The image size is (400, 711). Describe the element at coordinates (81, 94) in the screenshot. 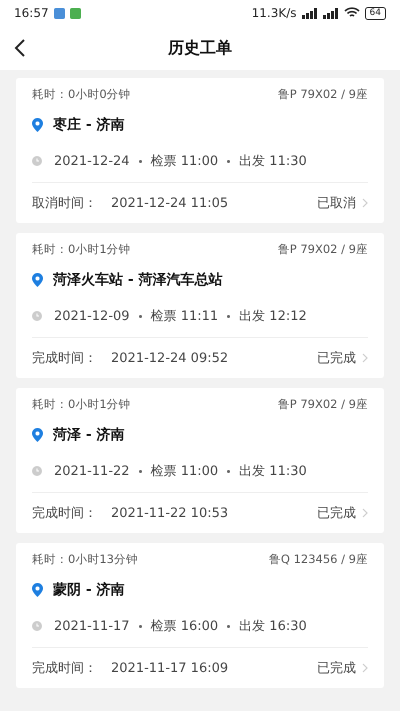

I see `duration-text: 耗时：0小时0分钟` at that location.